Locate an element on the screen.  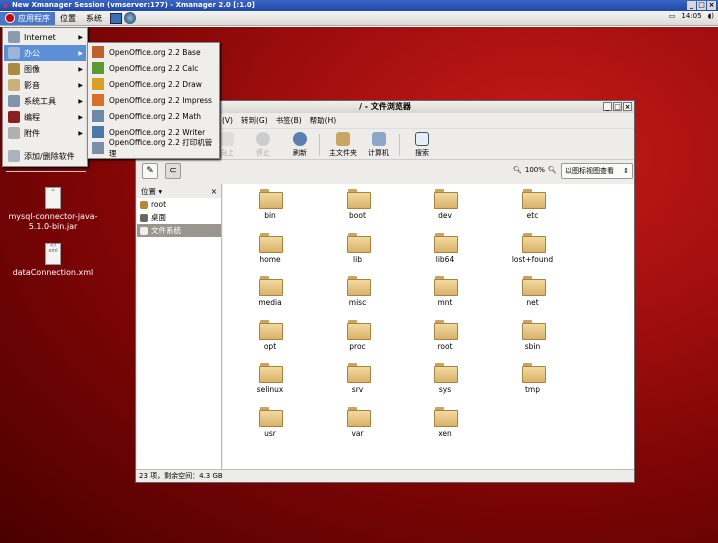
zoom-control: 🔍︎ 100% 🔍︎ is located at coordinates (535, 170).